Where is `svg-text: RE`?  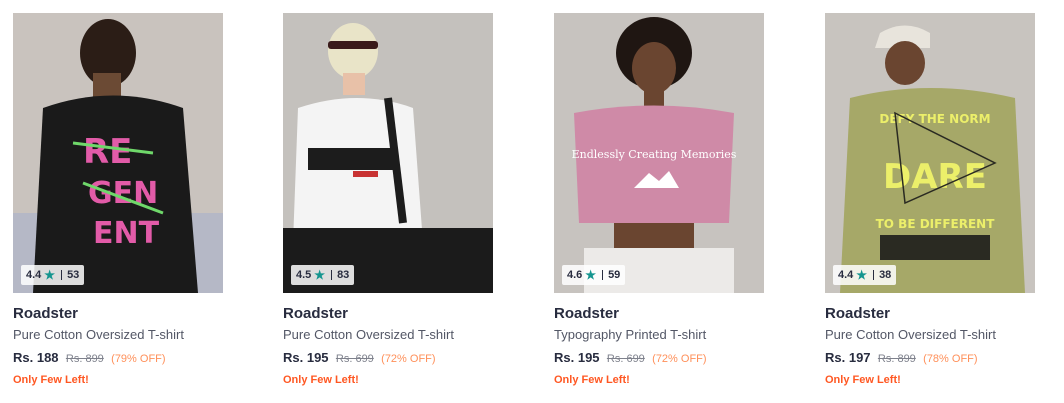 svg-text: RE is located at coordinates (107, 152).